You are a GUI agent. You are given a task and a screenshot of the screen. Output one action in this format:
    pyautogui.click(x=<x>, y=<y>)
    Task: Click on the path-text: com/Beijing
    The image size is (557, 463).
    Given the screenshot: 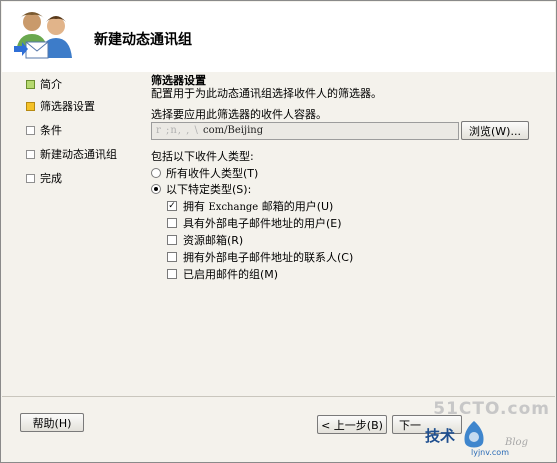 What is the action you would take?
    pyautogui.click(x=233, y=130)
    